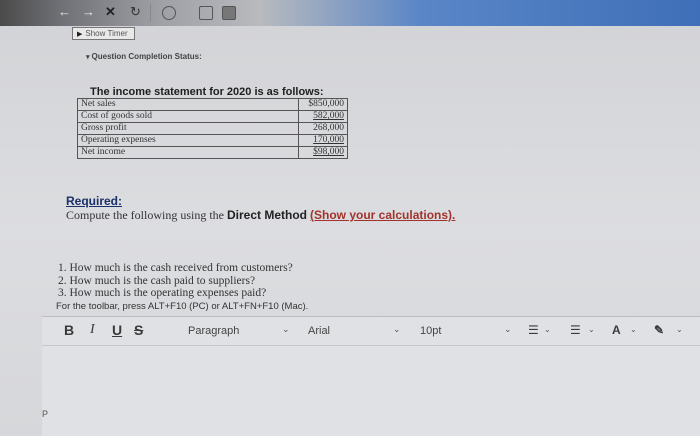 This screenshot has height=436, width=700. I want to click on chevron-down-icon: ▾, so click(88, 57).